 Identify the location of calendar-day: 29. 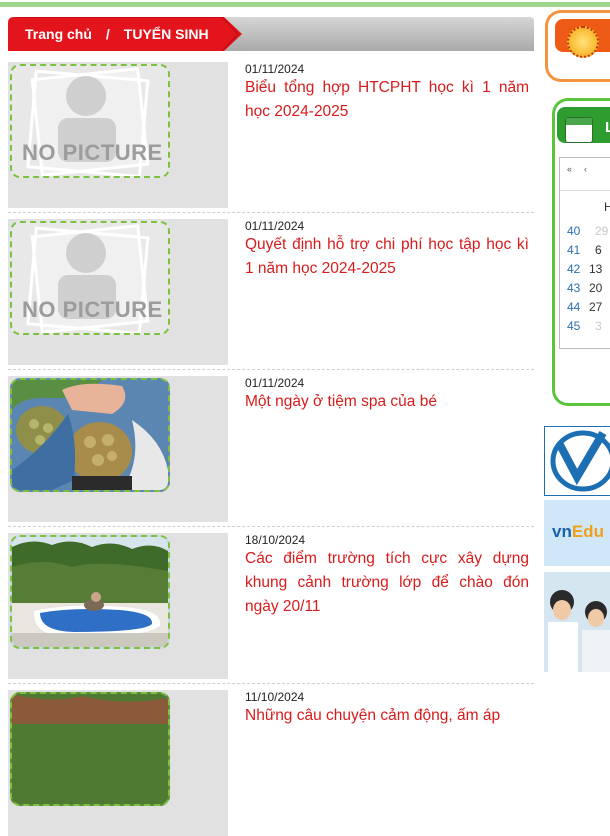
(601, 231).